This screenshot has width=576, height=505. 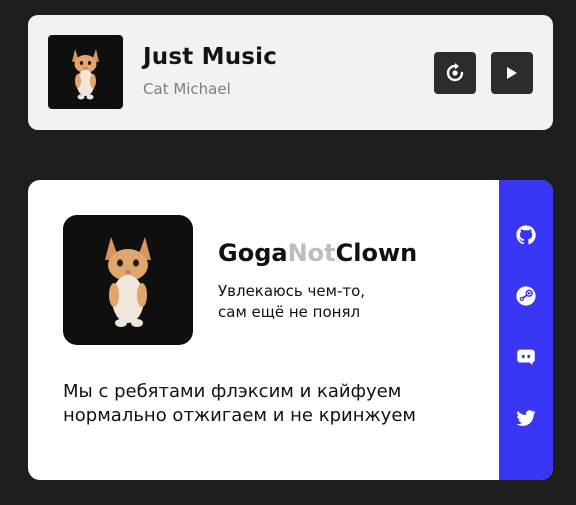 I want to click on github-link, so click(x=526, y=235).